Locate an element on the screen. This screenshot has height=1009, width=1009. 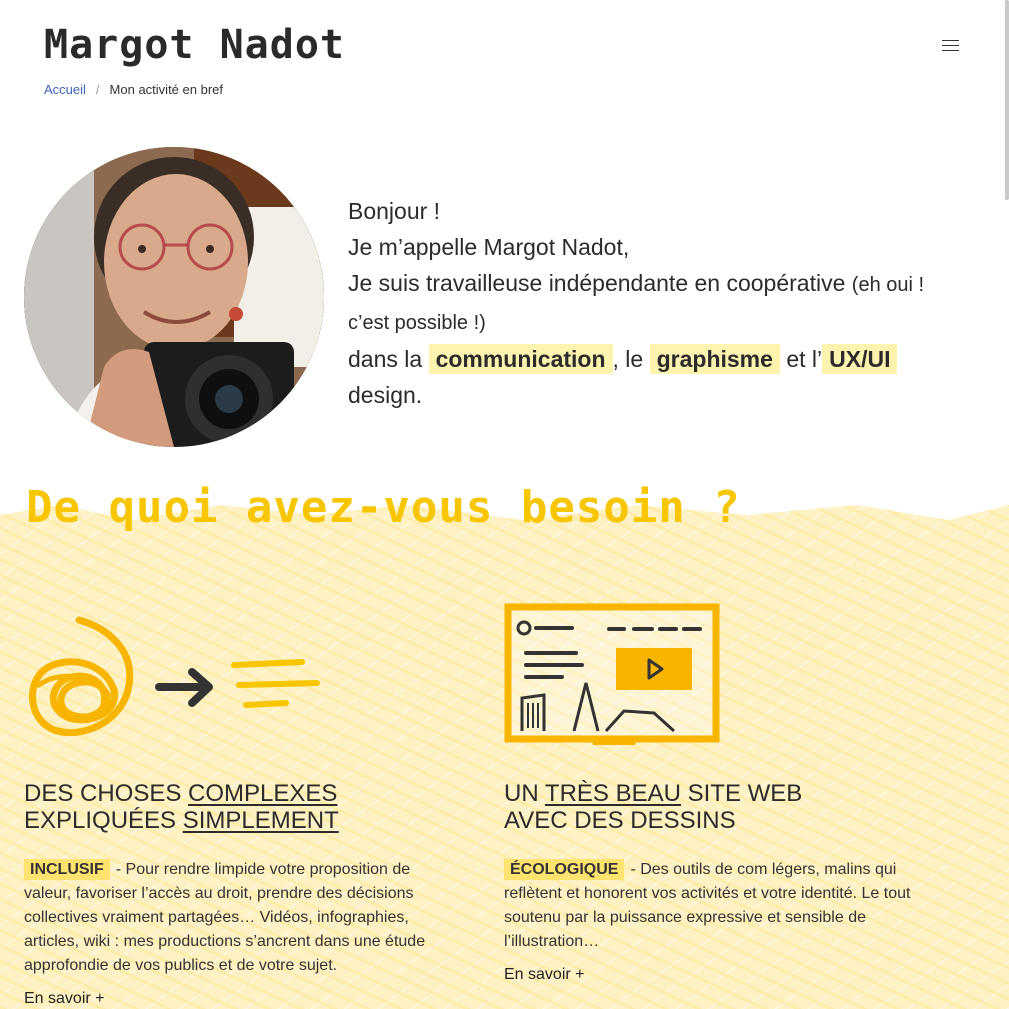
card-title-part: AVEC DES DESSINS is located at coordinates (620, 820).